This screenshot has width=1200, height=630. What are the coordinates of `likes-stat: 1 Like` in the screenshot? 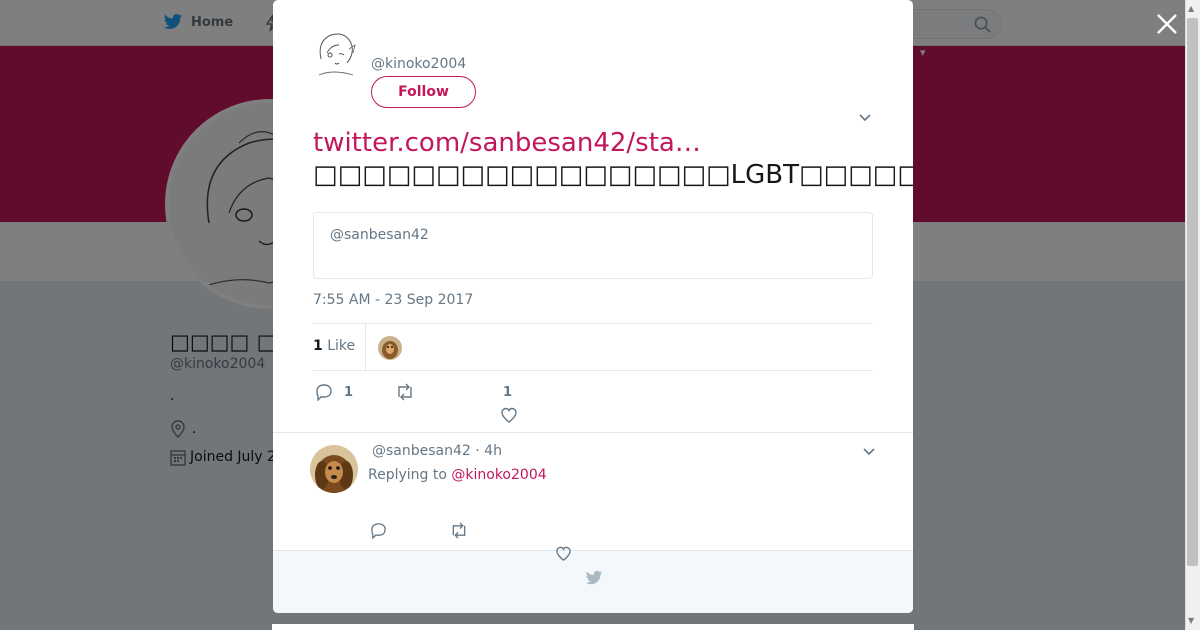 It's located at (334, 346).